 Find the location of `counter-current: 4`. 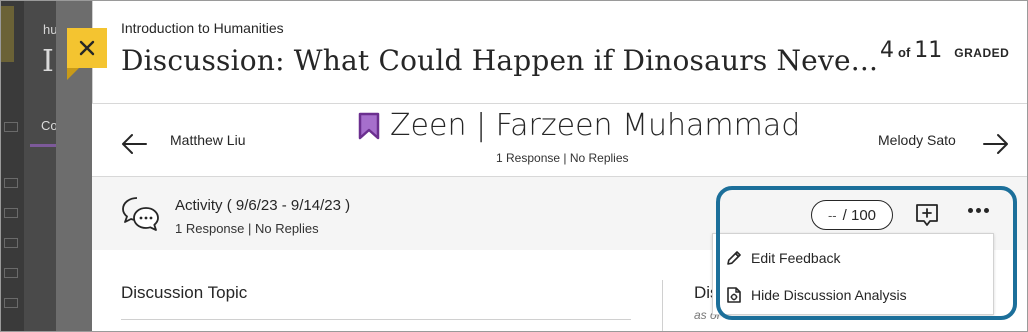

counter-current: 4 is located at coordinates (887, 50).